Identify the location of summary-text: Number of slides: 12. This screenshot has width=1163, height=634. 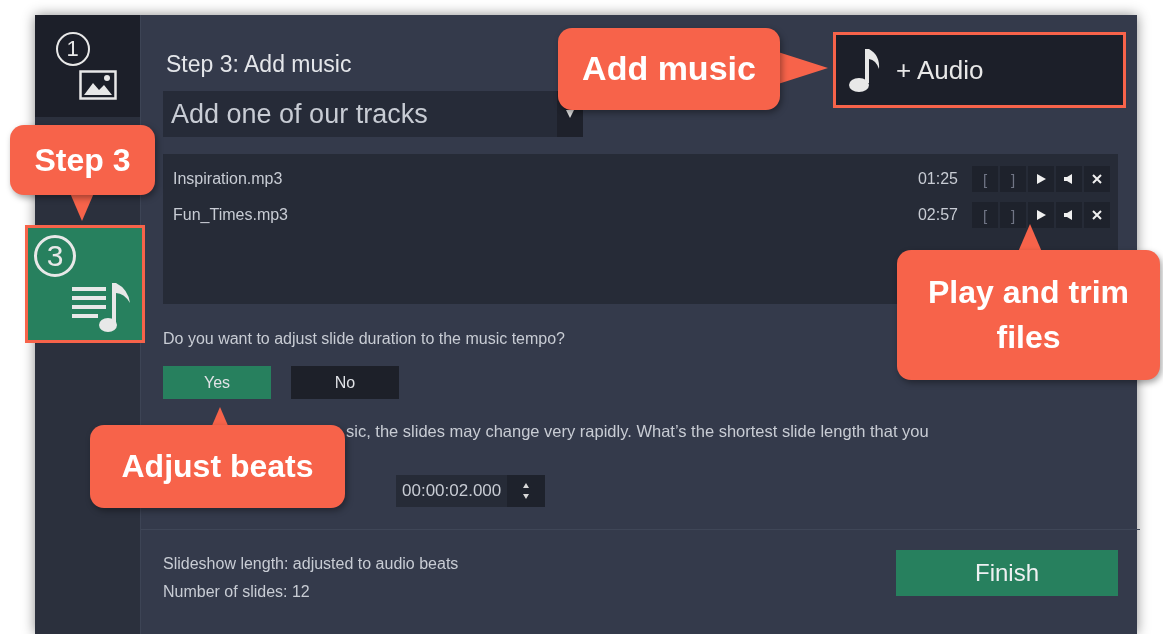
(237, 592).